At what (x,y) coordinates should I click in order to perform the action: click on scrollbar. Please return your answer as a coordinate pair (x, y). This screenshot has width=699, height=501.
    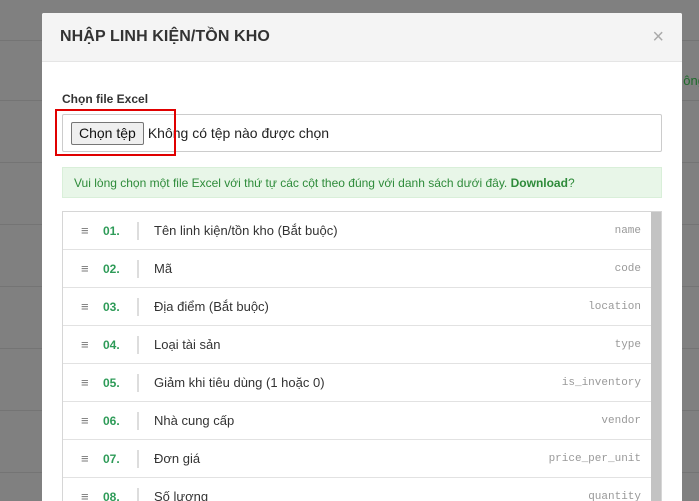
    Looking at the image, I should click on (656, 356).